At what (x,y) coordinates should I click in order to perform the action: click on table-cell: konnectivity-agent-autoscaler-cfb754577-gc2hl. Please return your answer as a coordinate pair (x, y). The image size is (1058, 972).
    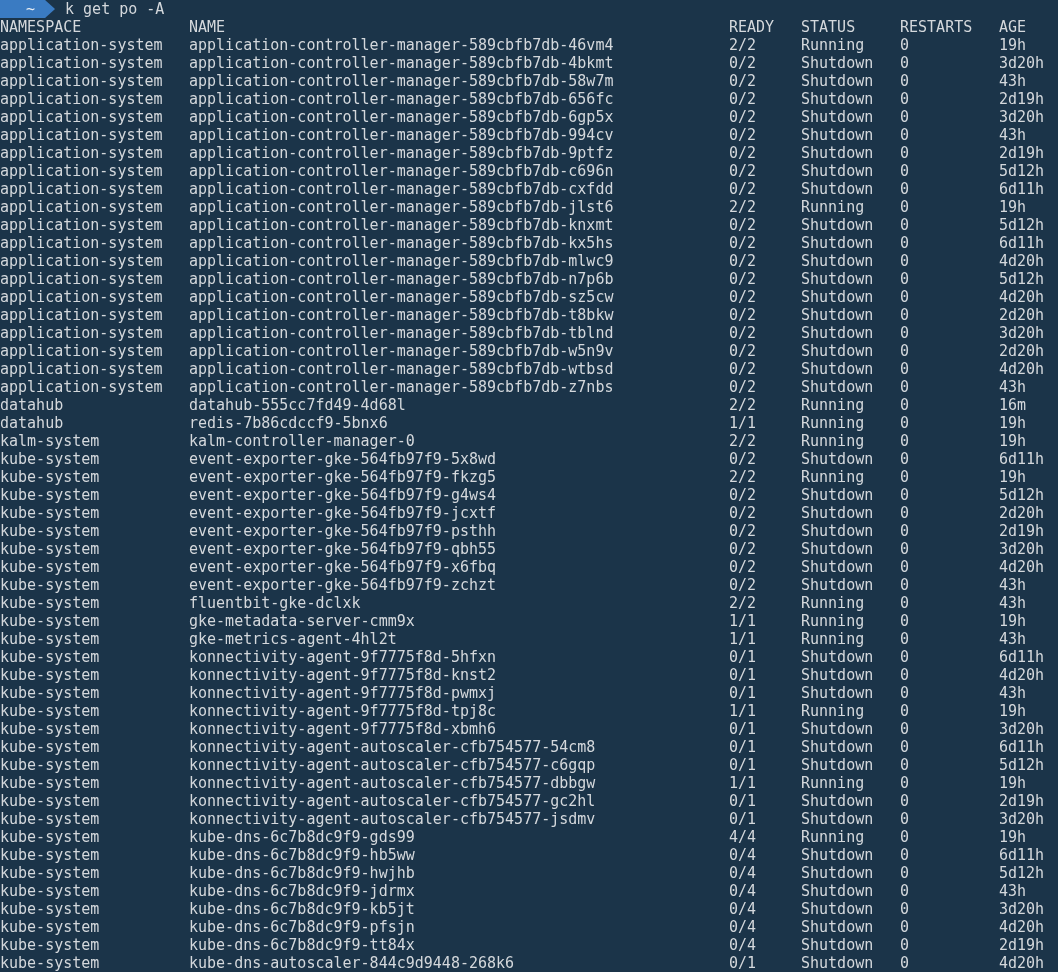
    Looking at the image, I should click on (392, 801).